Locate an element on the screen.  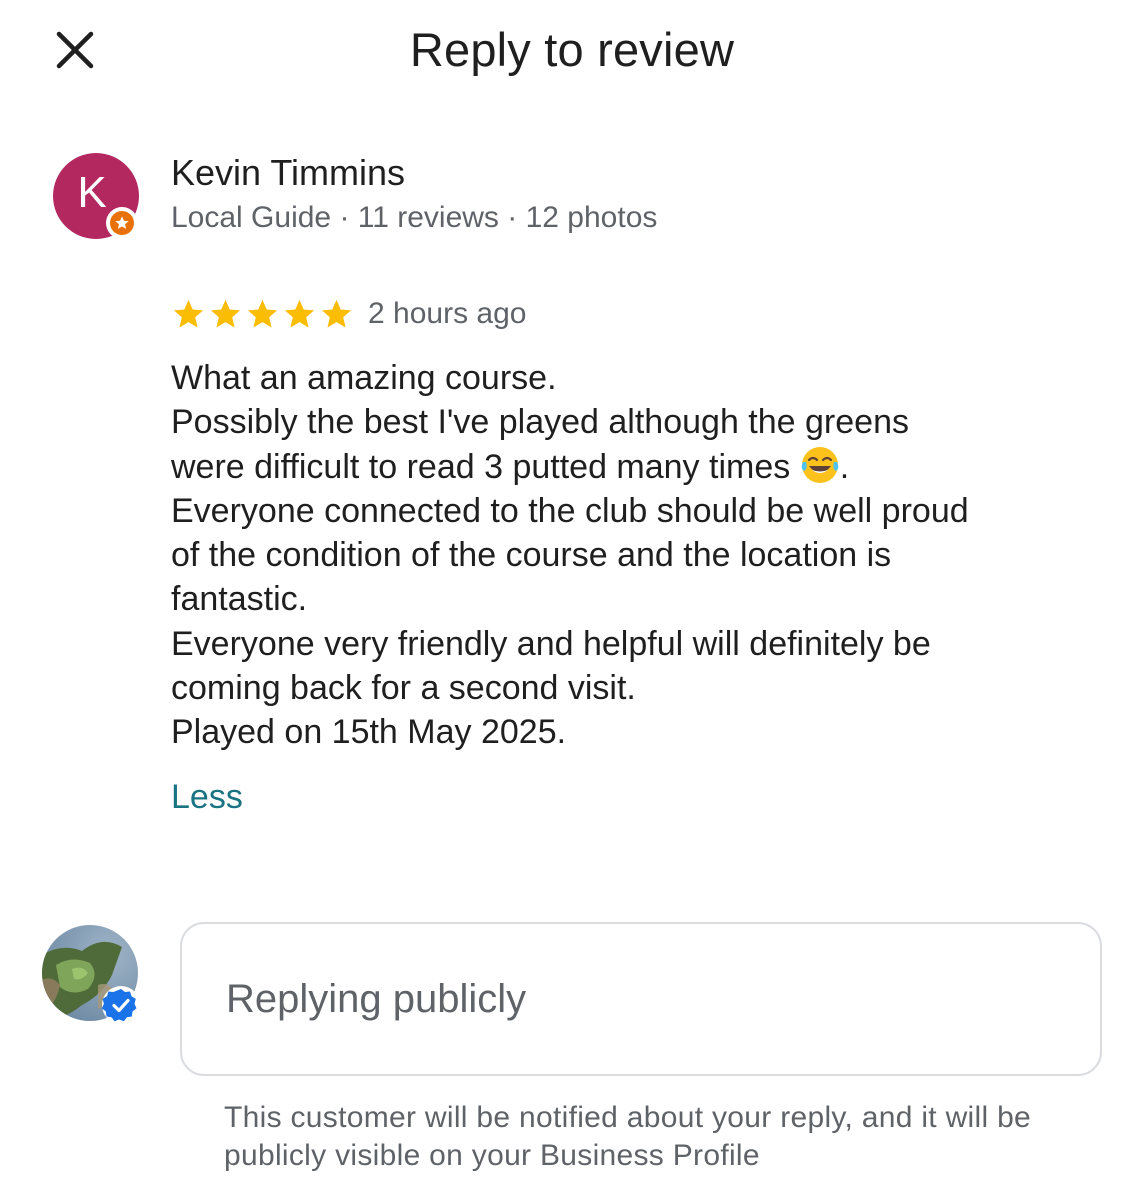
reviewer-initial: K is located at coordinates (92, 192).